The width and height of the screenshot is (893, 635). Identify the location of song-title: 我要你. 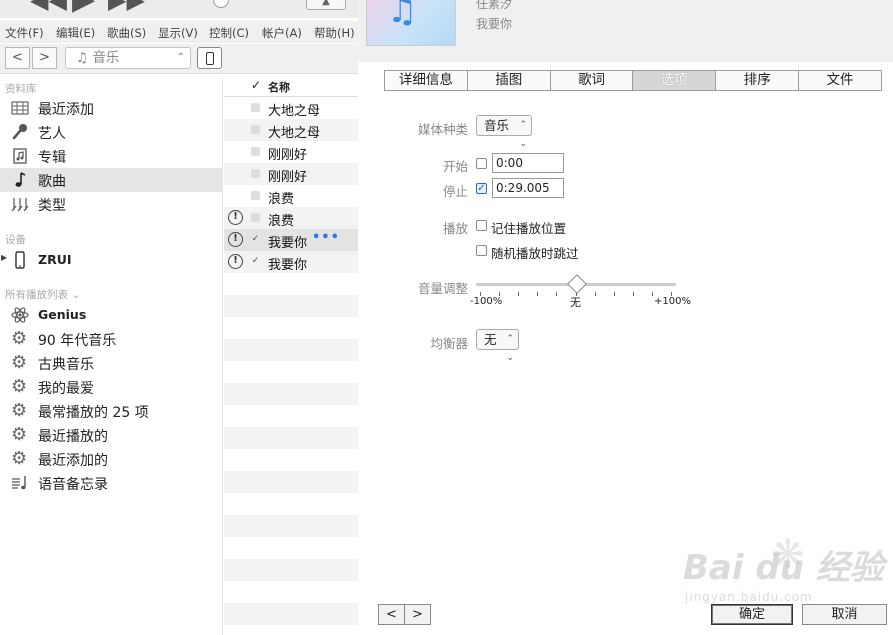
(494, 24).